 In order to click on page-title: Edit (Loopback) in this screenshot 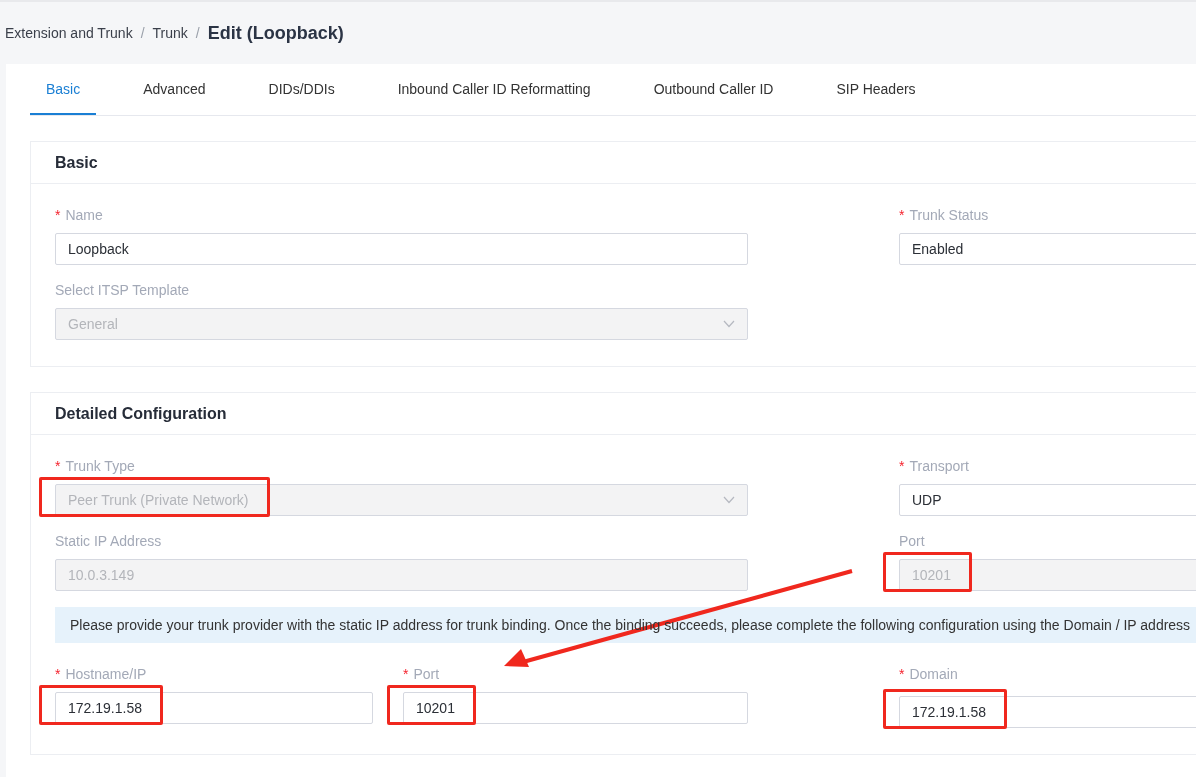, I will do `click(275, 33)`.